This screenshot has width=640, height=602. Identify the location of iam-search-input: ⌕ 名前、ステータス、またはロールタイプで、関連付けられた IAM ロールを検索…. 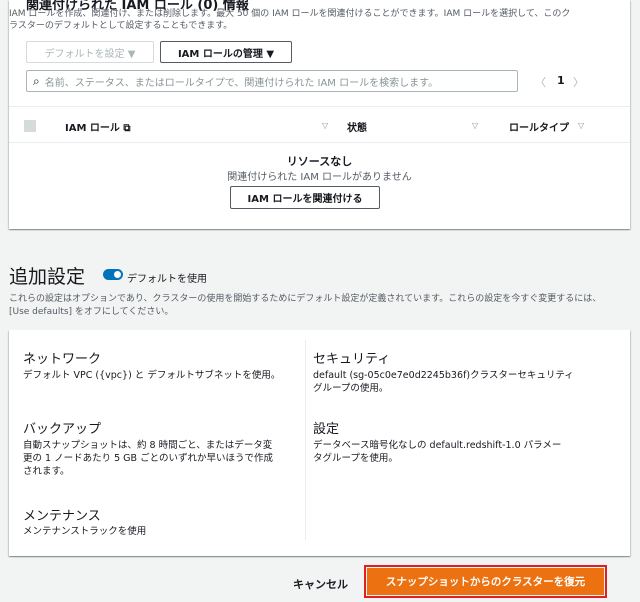
(272, 81).